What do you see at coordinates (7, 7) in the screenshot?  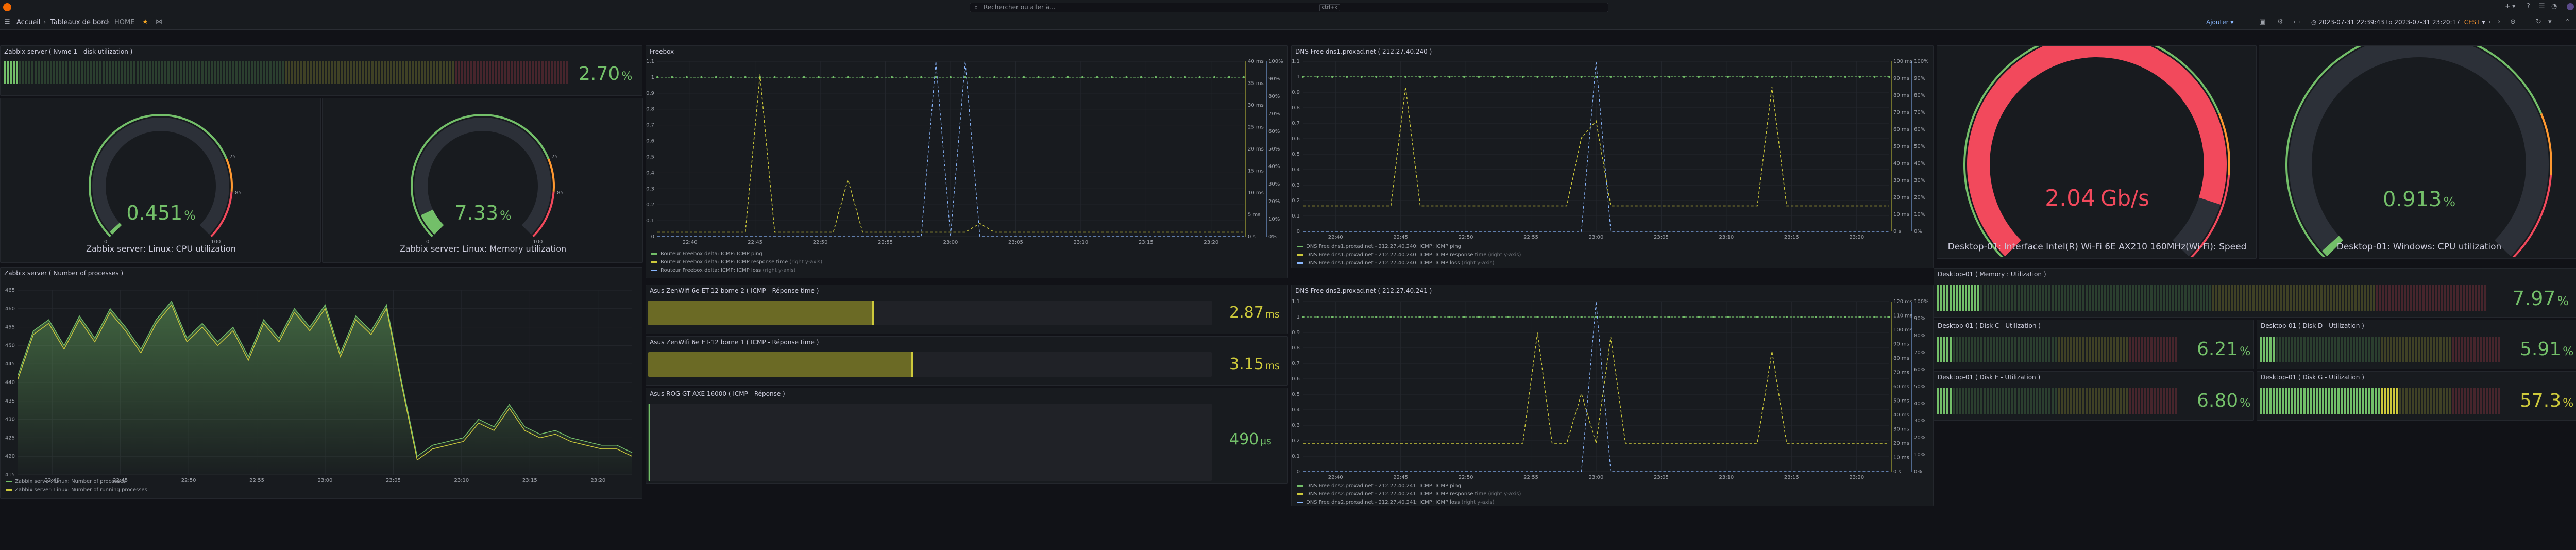 I see `grafana-logo-icon` at bounding box center [7, 7].